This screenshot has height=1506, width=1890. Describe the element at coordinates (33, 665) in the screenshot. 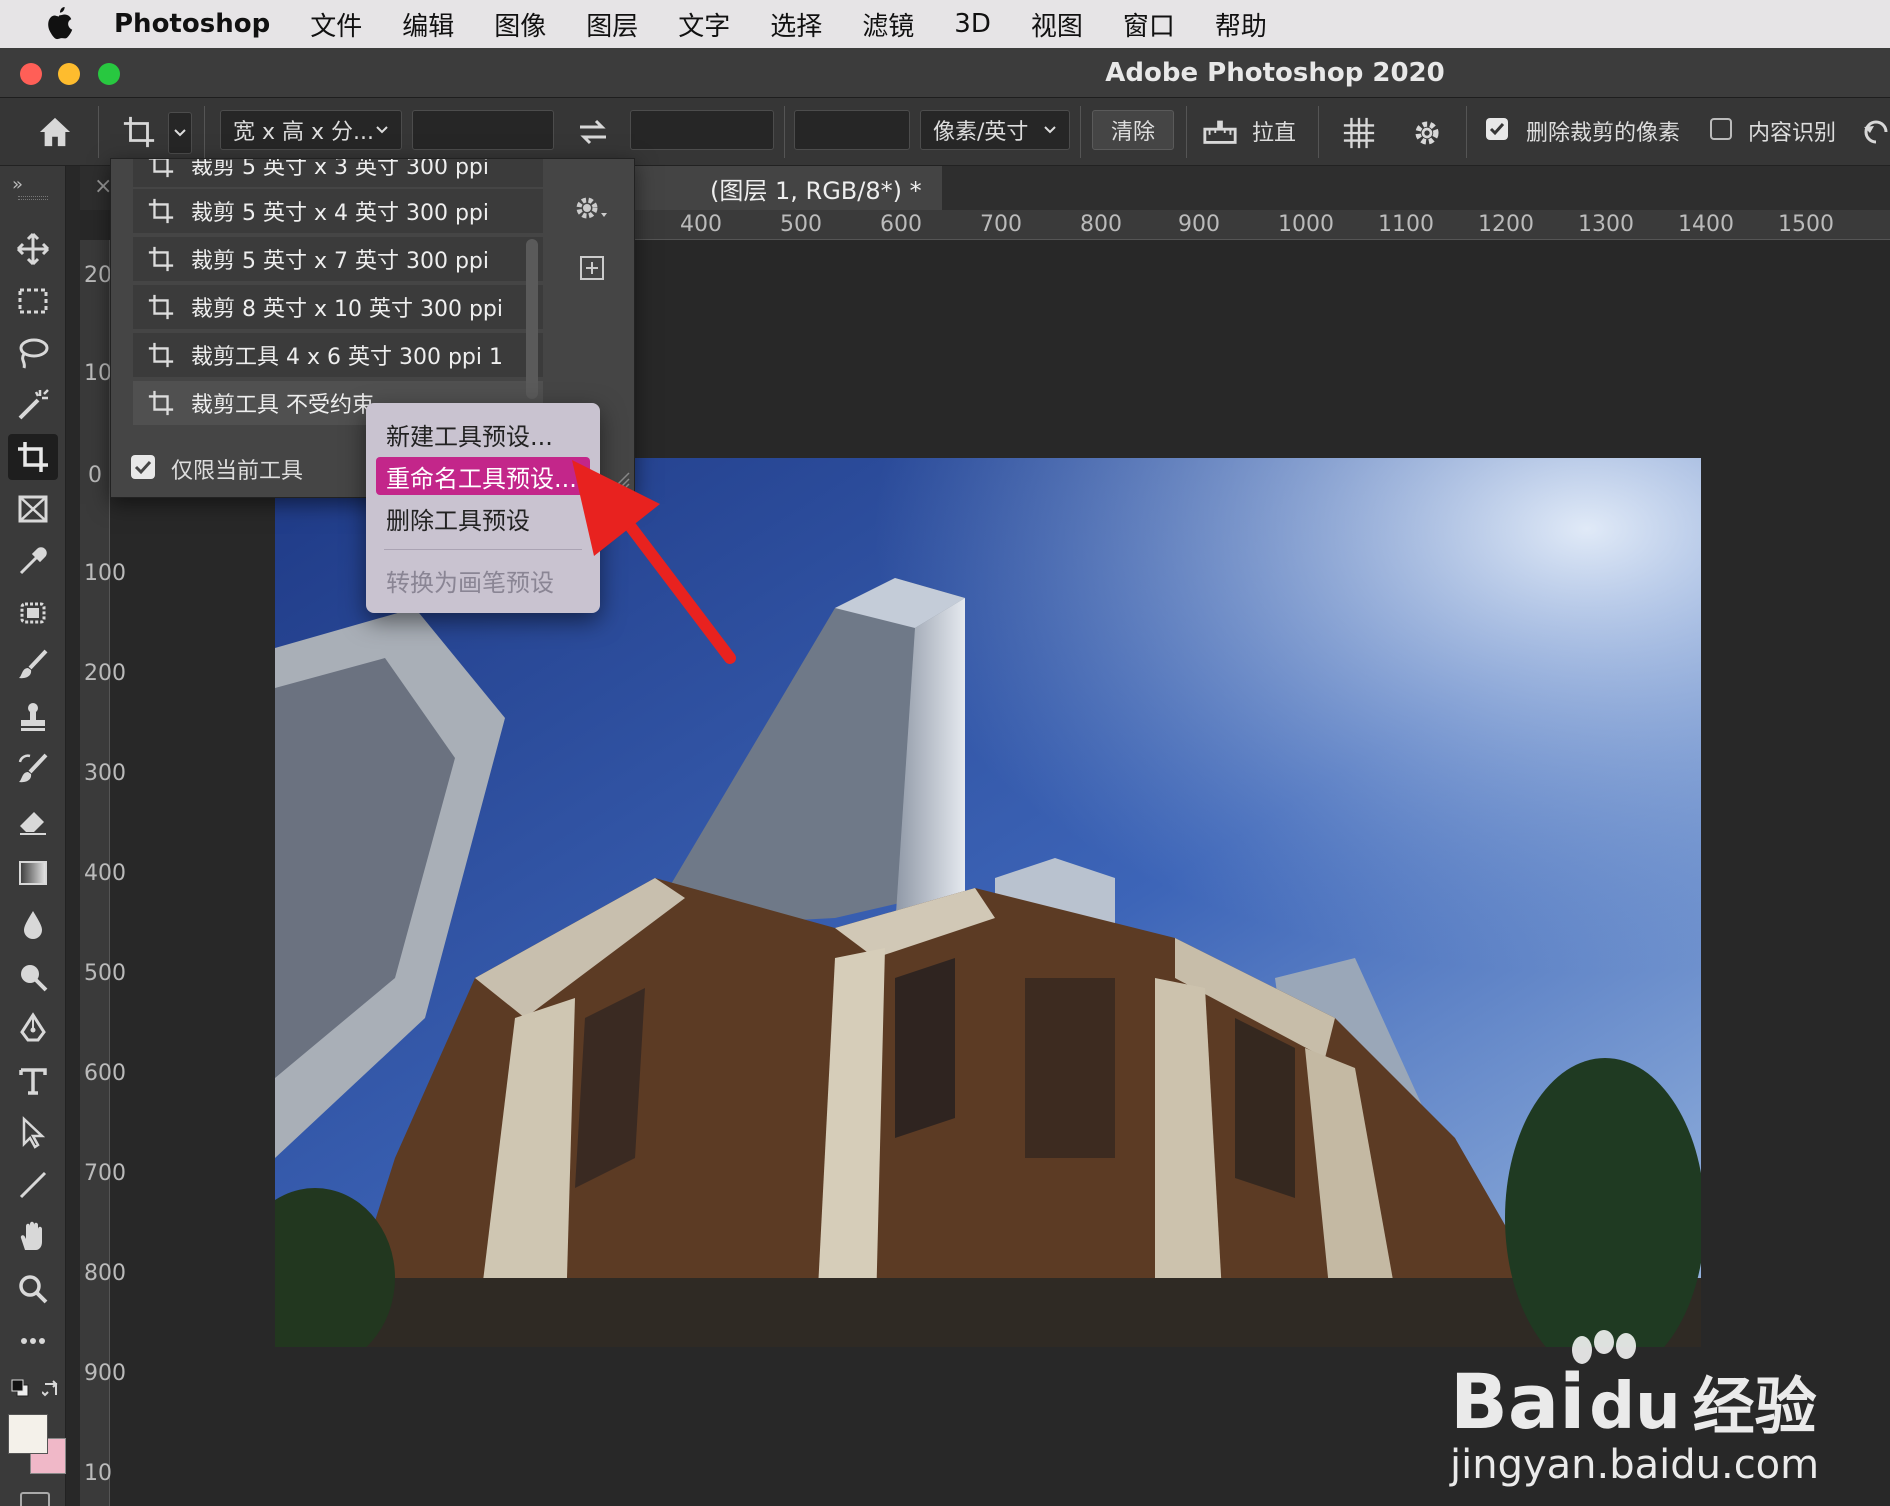

I see `brush-tool-icon` at that location.